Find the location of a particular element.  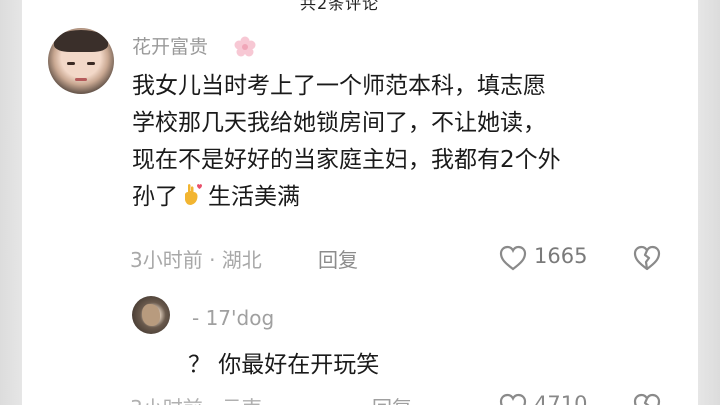

comment-text-segment: 孙了 is located at coordinates (155, 197).